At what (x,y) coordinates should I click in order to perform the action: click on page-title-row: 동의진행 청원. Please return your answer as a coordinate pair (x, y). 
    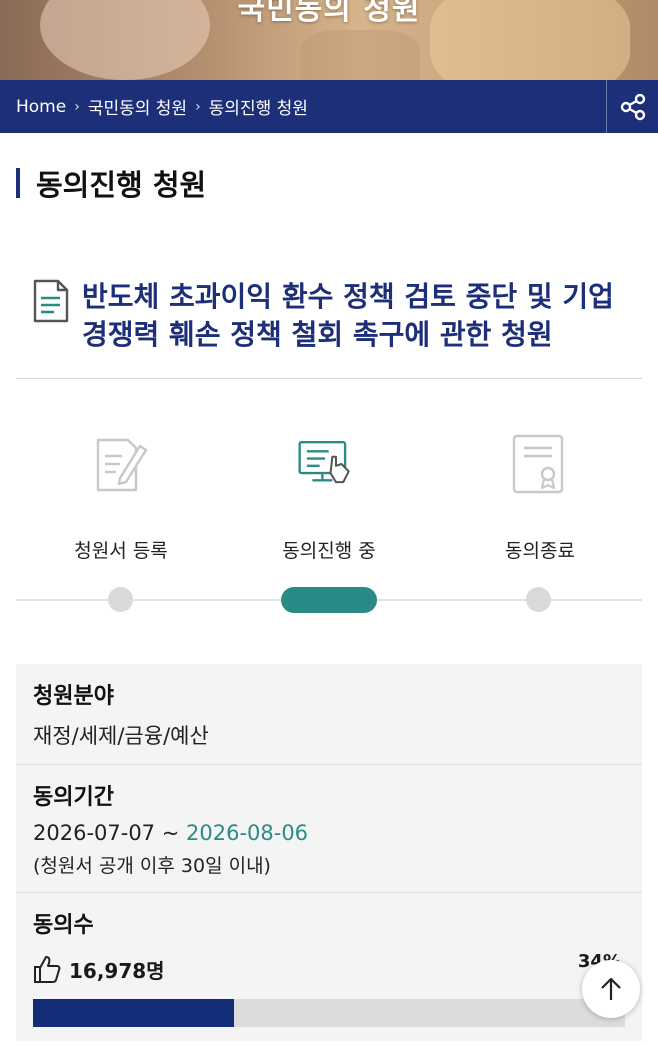
    Looking at the image, I should click on (111, 183).